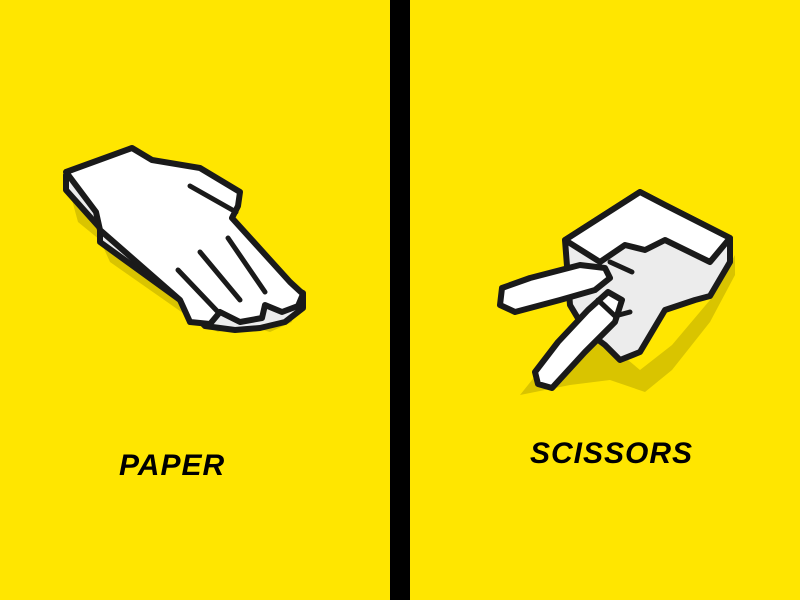 The height and width of the screenshot is (600, 800). What do you see at coordinates (616, 292) in the screenshot?
I see `scissors-hand-icon` at bounding box center [616, 292].